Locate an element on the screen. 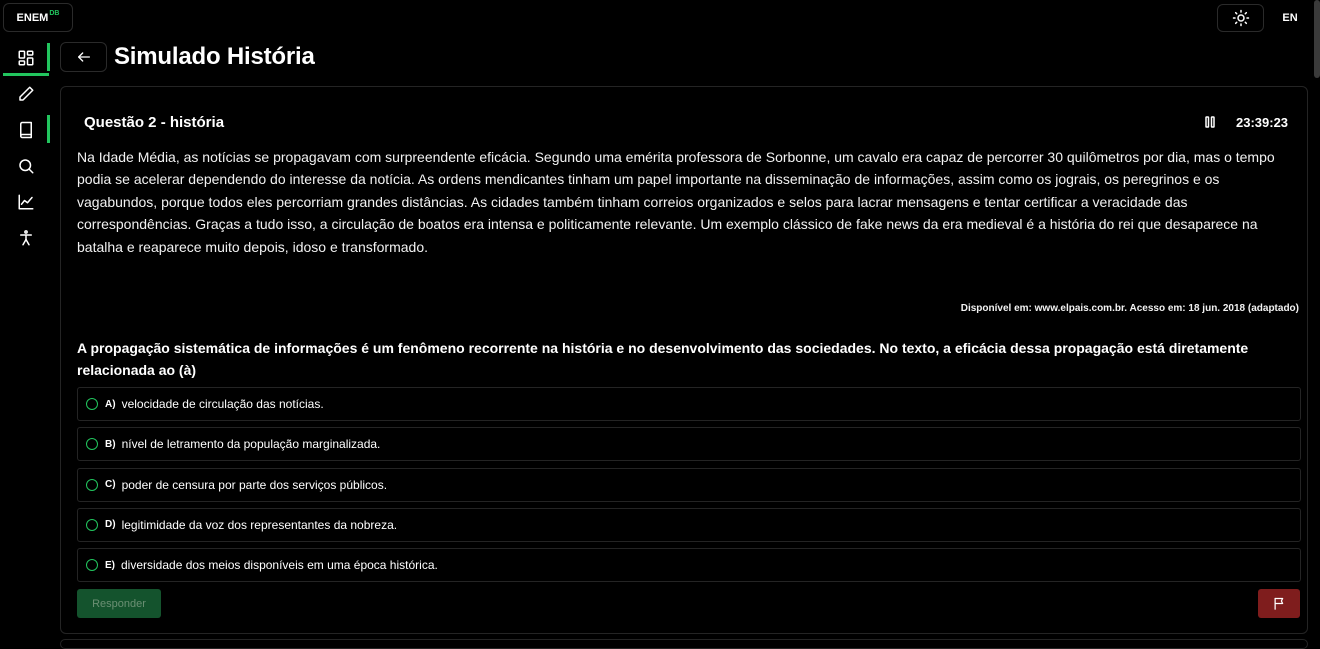 The height and width of the screenshot is (649, 1320). scrollbar-thumb is located at coordinates (1317, 39).